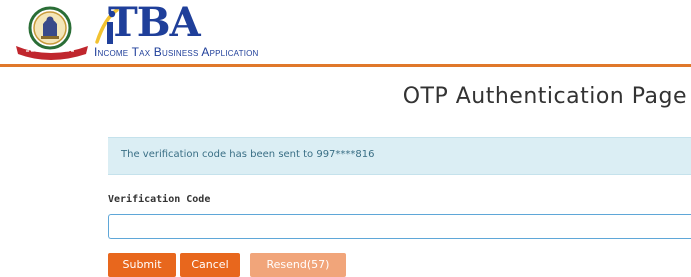  Describe the element at coordinates (210, 265) in the screenshot. I see `cancel-button: Cancel` at that location.